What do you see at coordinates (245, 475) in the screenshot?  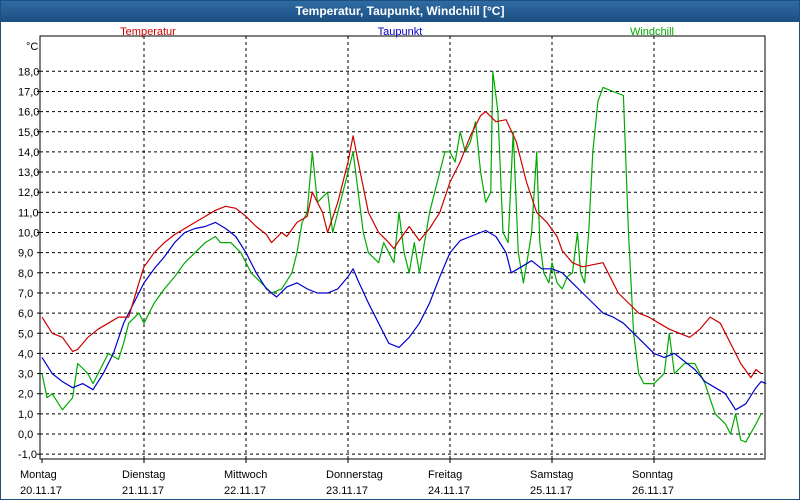 I see `x-tick-day: Mittwoch` at bounding box center [245, 475].